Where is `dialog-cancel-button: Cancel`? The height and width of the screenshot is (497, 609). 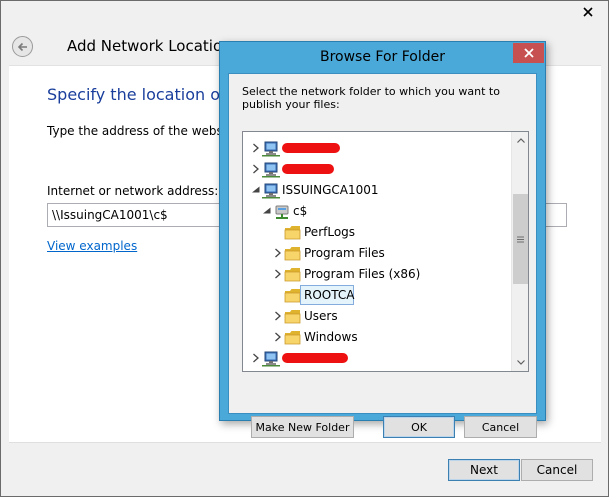
dialog-cancel-button: Cancel is located at coordinates (500, 427).